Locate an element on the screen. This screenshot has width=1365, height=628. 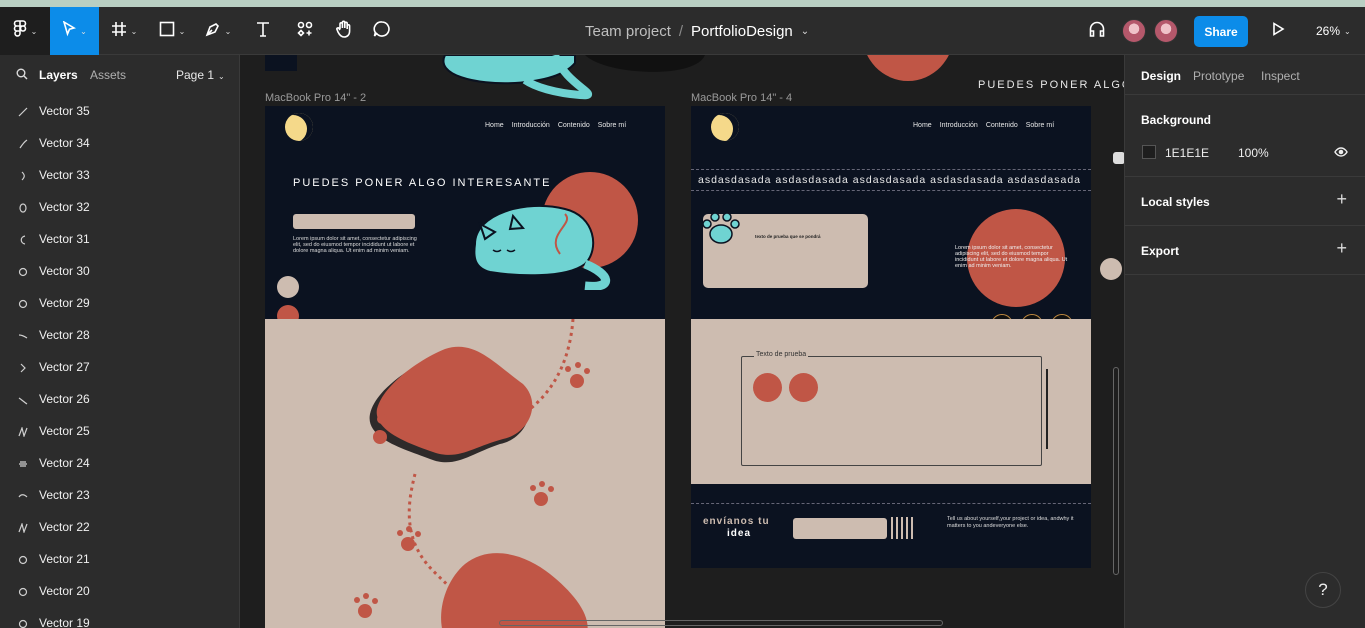
local-styles-title: Local styles is located at coordinates (1175, 202).